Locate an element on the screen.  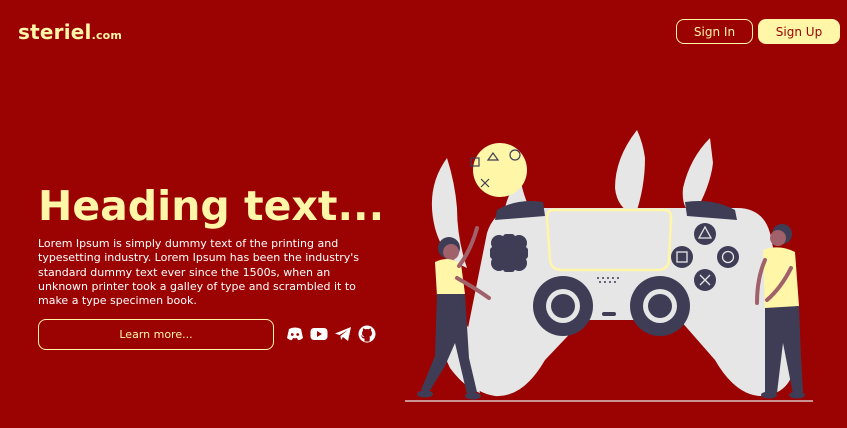
logo-name: steriel is located at coordinates (55, 32).